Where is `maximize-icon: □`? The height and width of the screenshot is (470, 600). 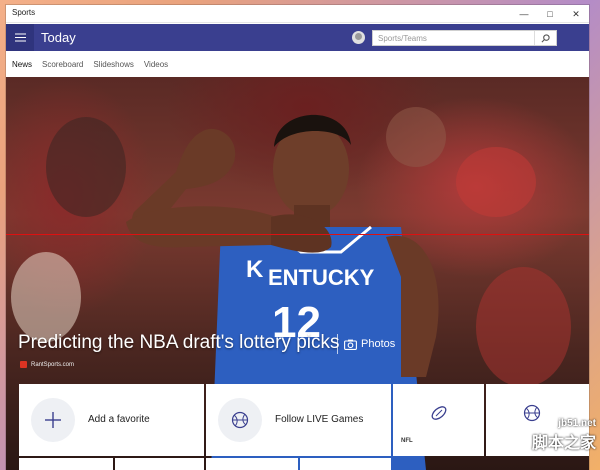
maximize-icon: □ is located at coordinates (550, 14).